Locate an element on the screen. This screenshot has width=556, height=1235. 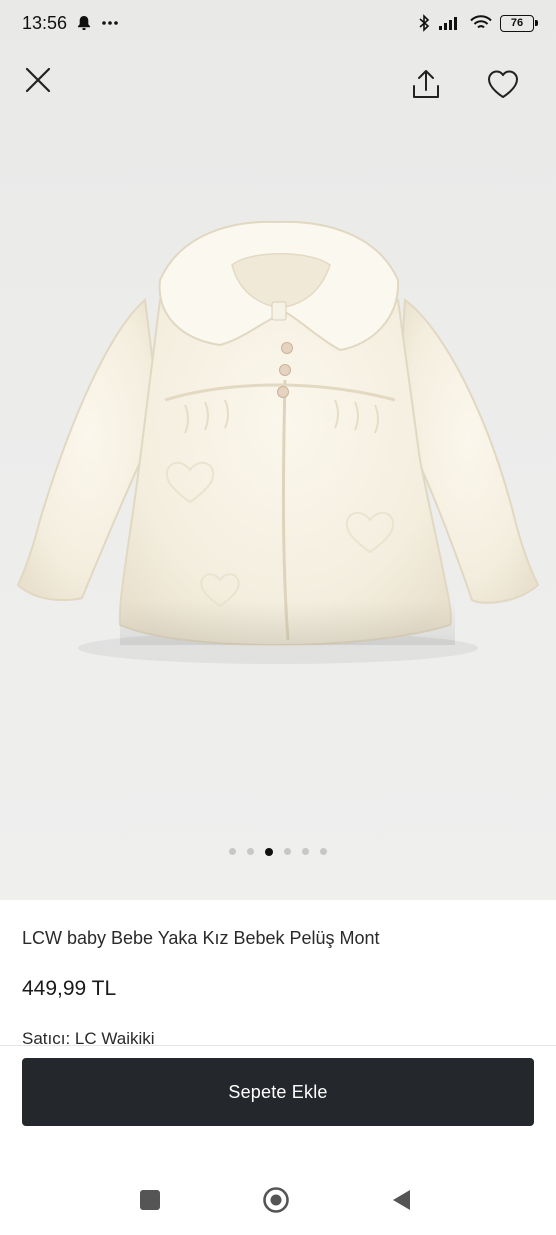
close-button is located at coordinates (38, 80).